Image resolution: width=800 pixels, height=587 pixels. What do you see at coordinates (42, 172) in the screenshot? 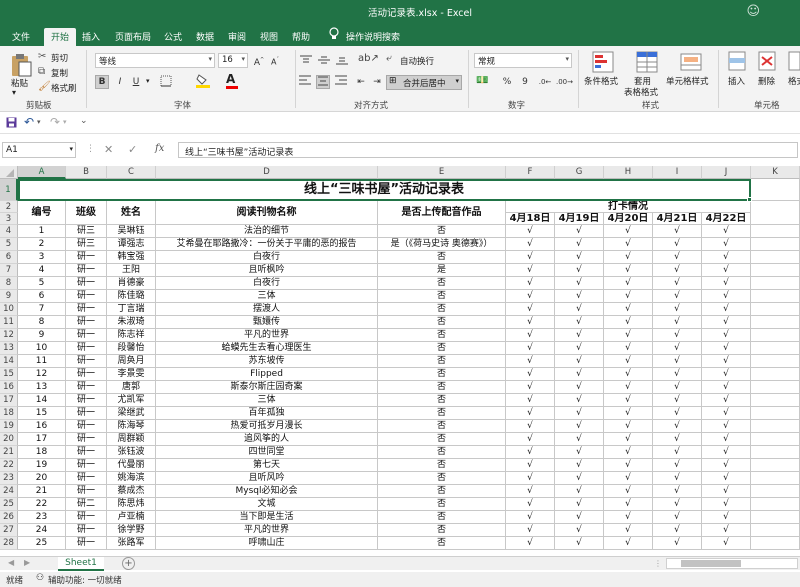
I see `column-header-a: A` at bounding box center [42, 172].